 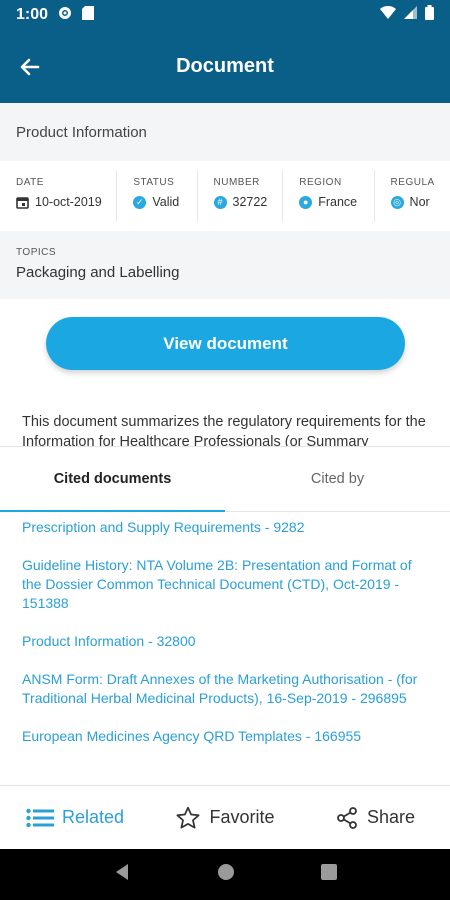 I want to click on product-info-label: Product Information, so click(x=81, y=132).